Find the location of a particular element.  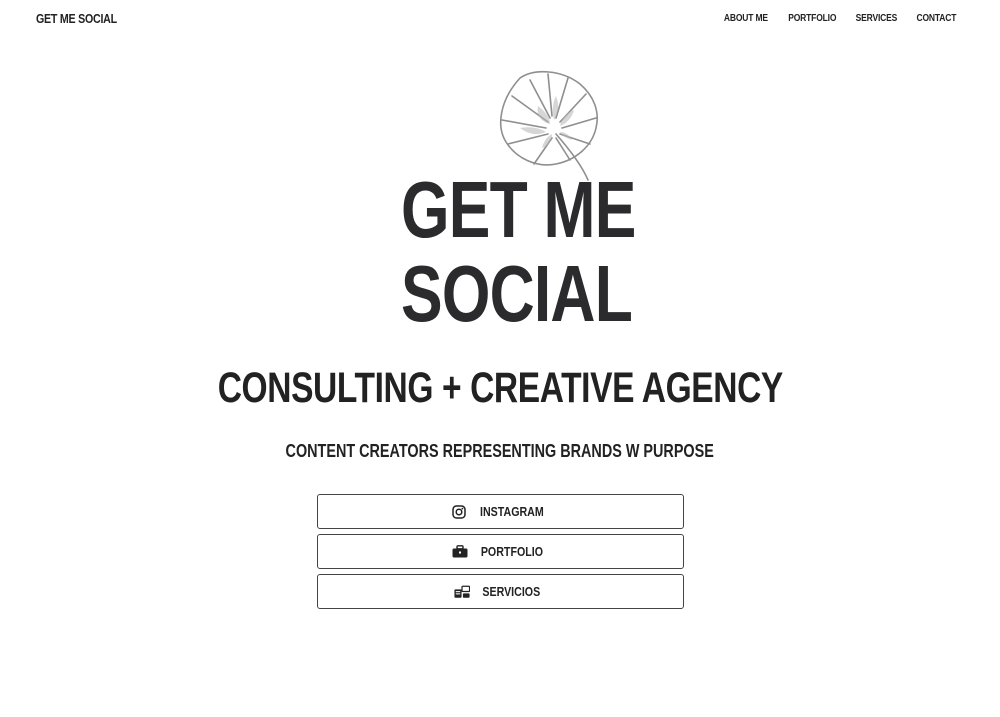

headline-text: CONSULTING + CREATIVE AGENCY is located at coordinates (500, 388).